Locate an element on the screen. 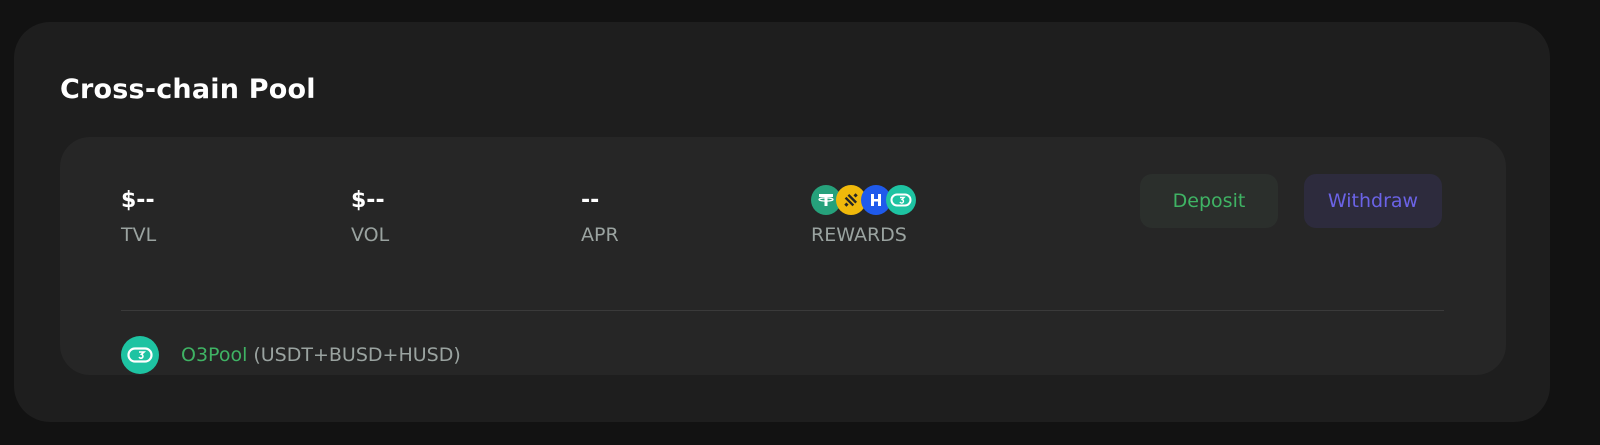 The height and width of the screenshot is (445, 1600). tvl-label: TVL is located at coordinates (139, 235).